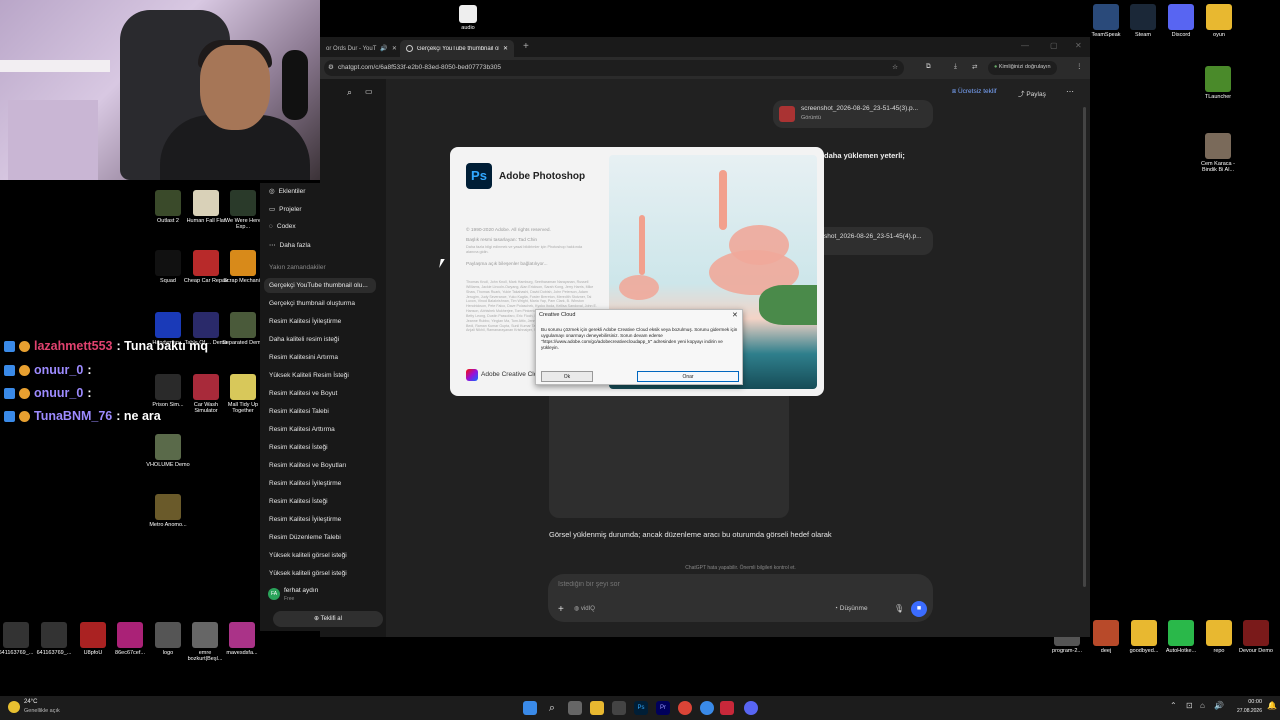 The height and width of the screenshot is (720, 1280). I want to click on recent-chat-item: Daha kaliteli resim isteği, so click(304, 339).